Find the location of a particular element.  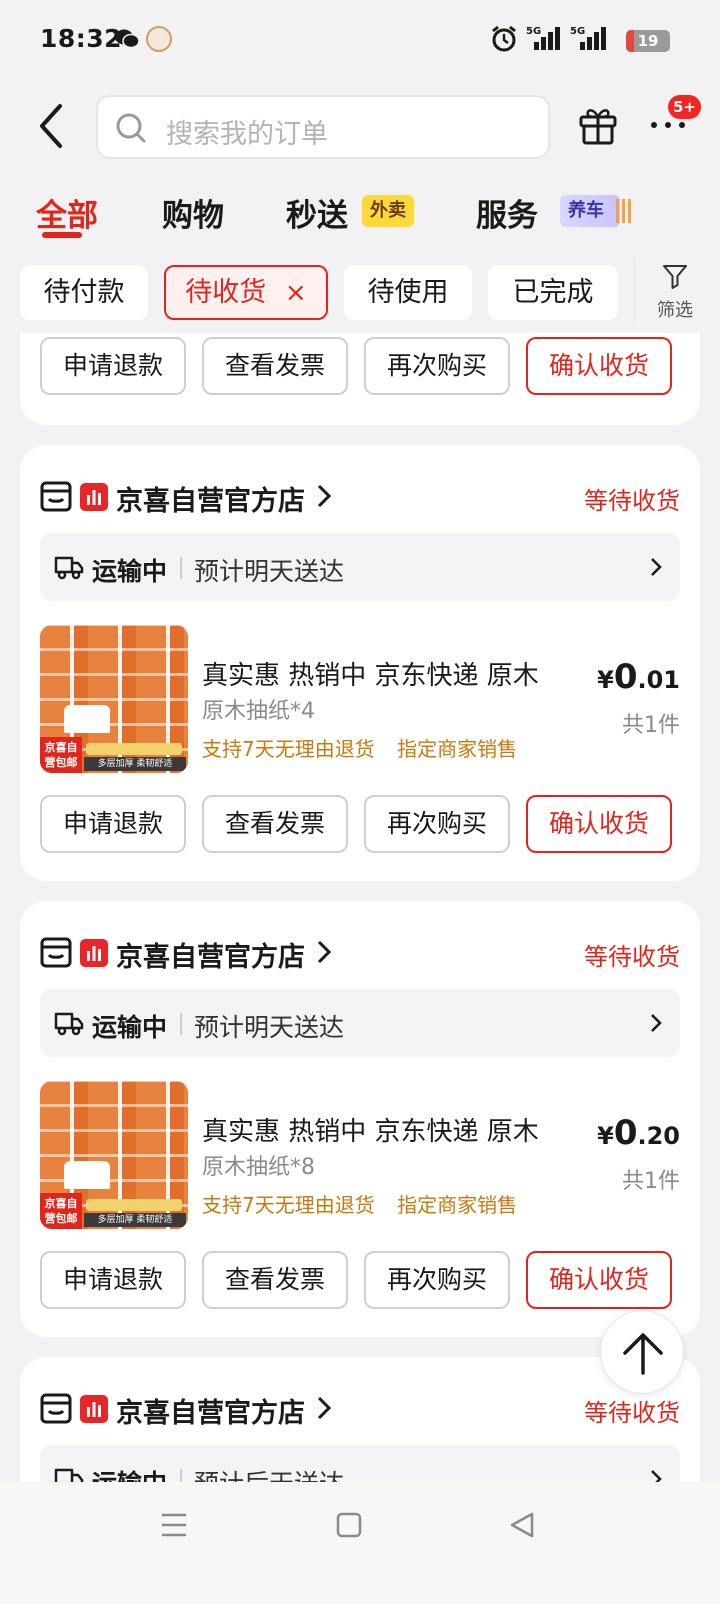

filter-funnel-icon is located at coordinates (675, 277).